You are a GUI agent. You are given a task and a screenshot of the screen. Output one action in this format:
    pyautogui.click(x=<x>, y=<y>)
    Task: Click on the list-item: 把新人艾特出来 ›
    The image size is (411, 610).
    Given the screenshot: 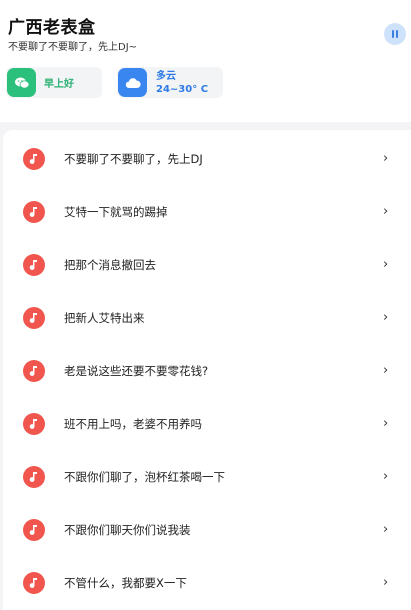 What is the action you would take?
    pyautogui.click(x=205, y=317)
    